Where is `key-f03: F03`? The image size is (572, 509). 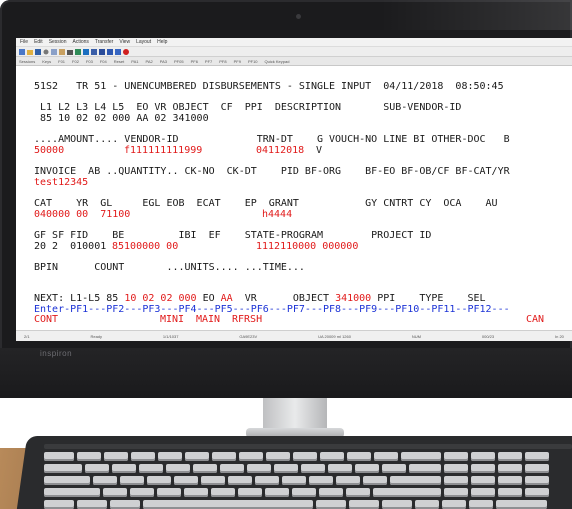 key-f03: F03 is located at coordinates (89, 61).